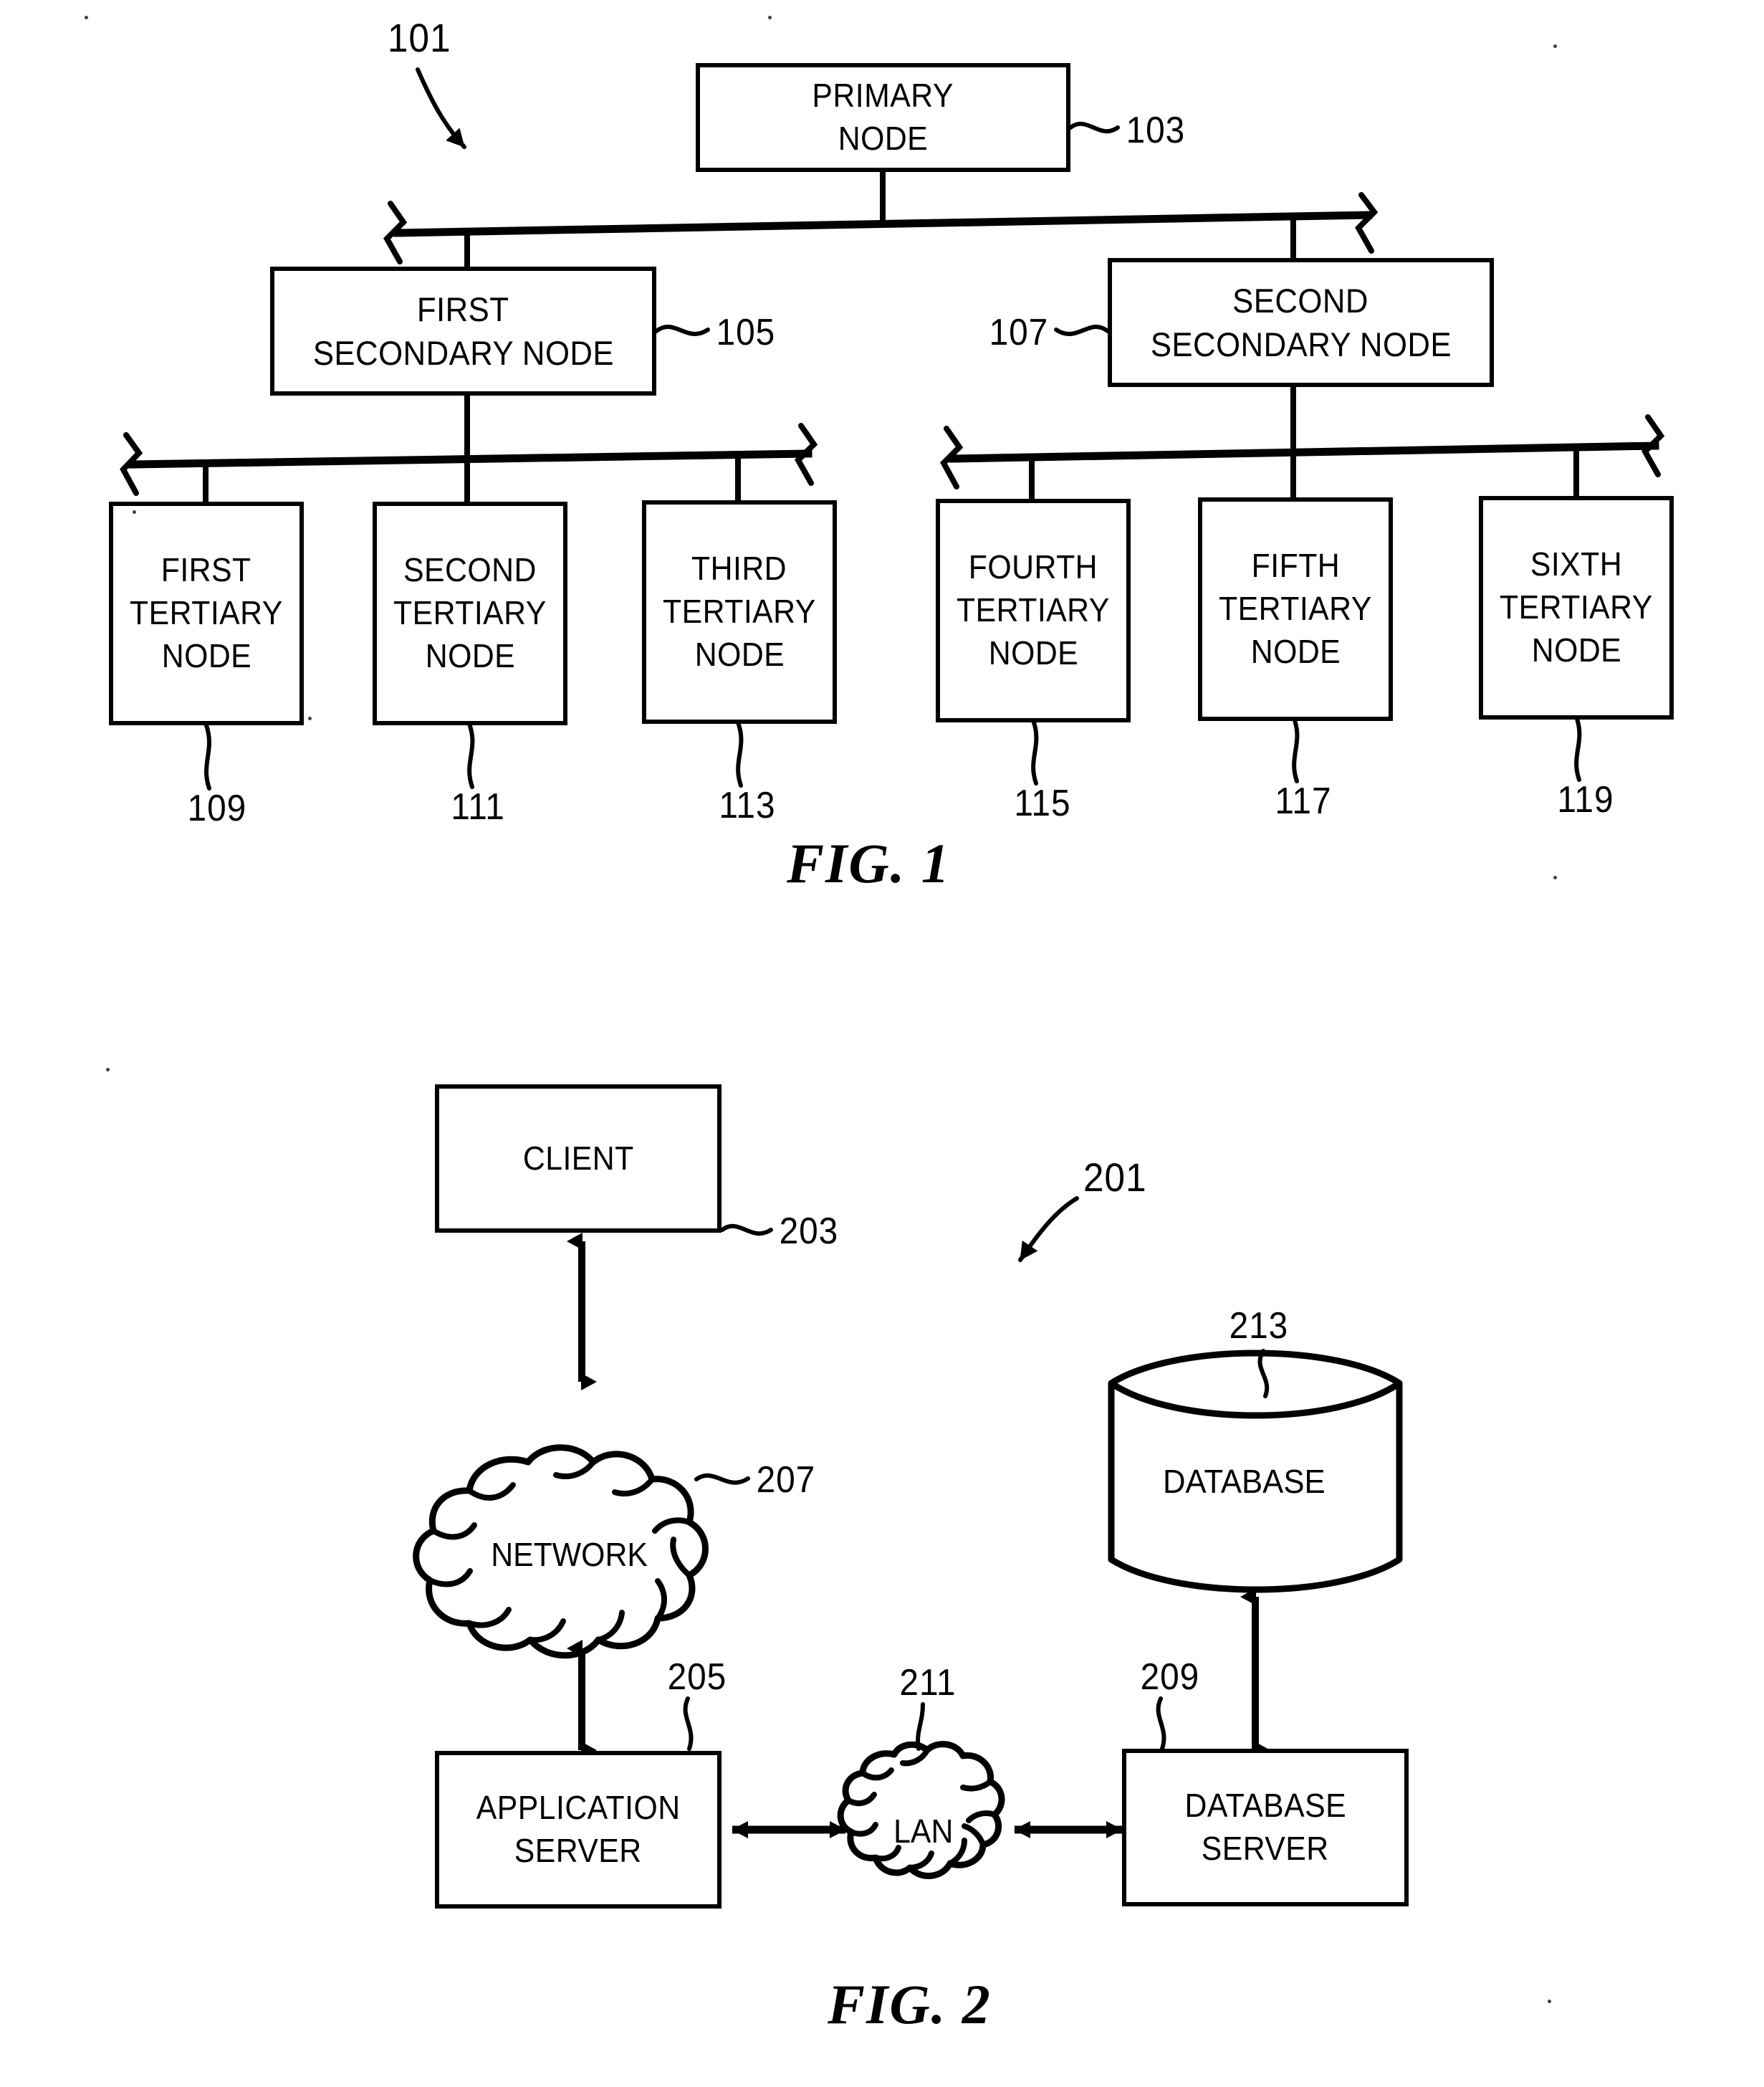 This screenshot has height=2087, width=1764. I want to click on first-tertiary-node-line-3: NODE, so click(206, 655).